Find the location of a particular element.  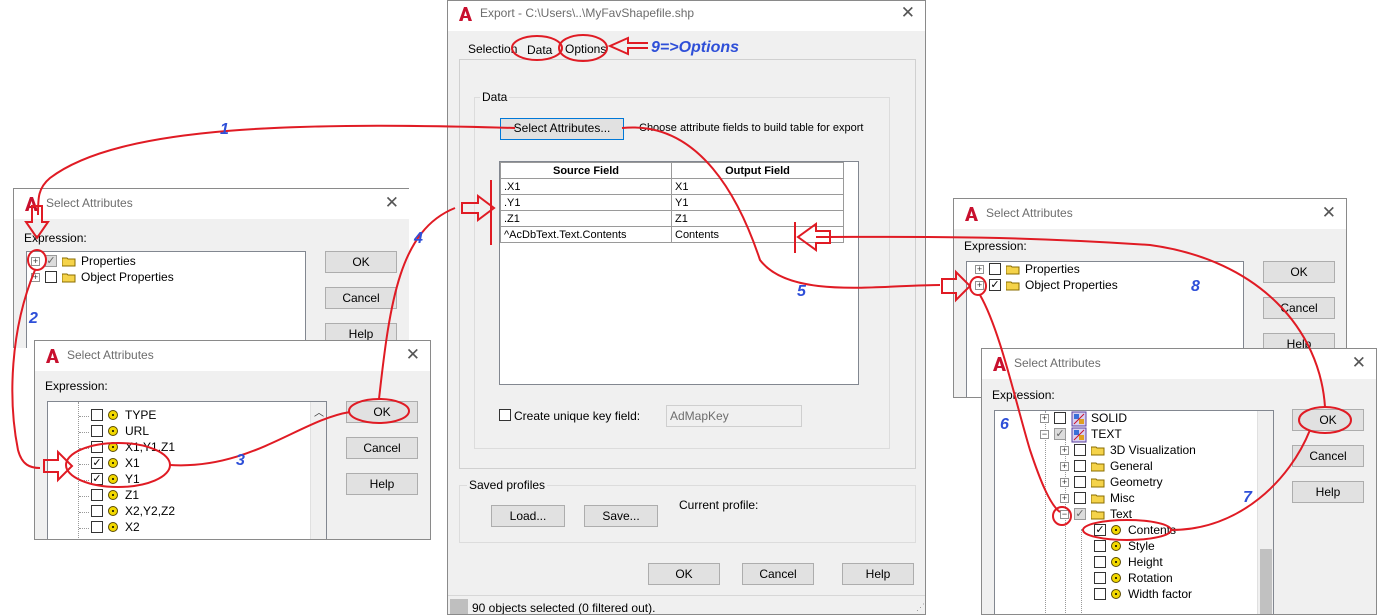

table-row: .X1 X1 is located at coordinates (672, 186).